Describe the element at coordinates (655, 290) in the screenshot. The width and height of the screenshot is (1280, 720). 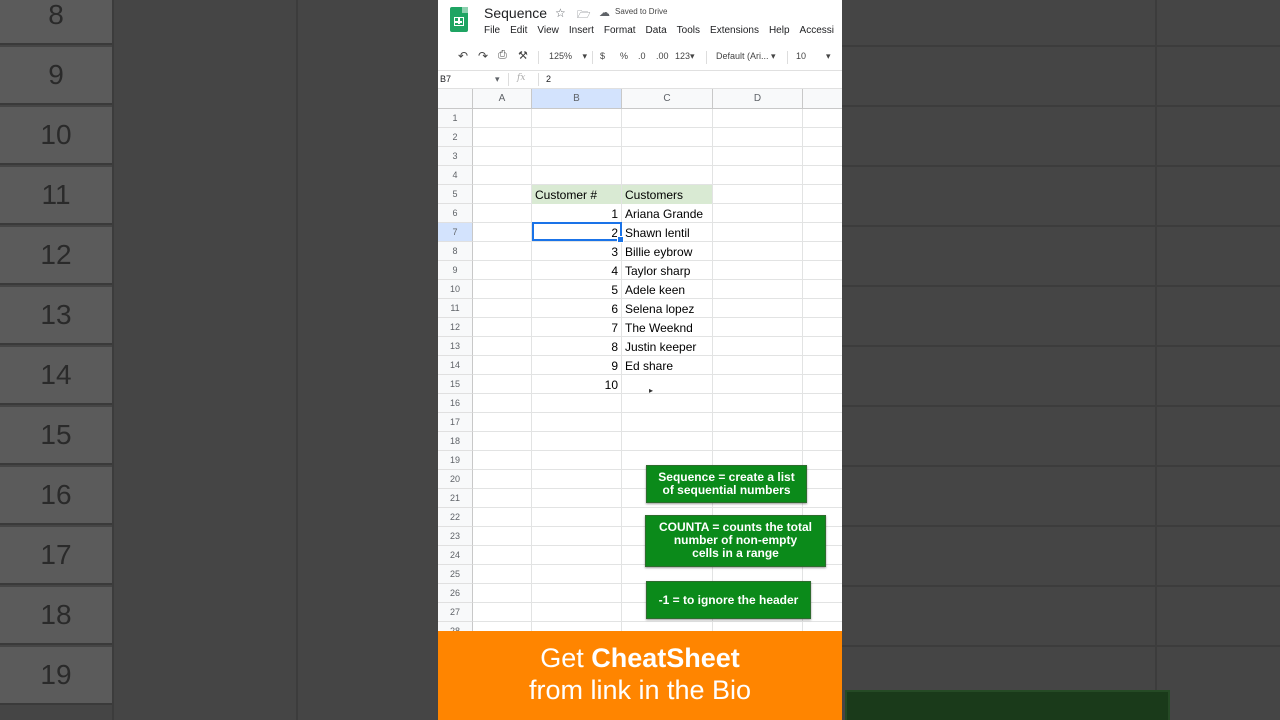
I see `cell-customer-name: Adele keen` at that location.